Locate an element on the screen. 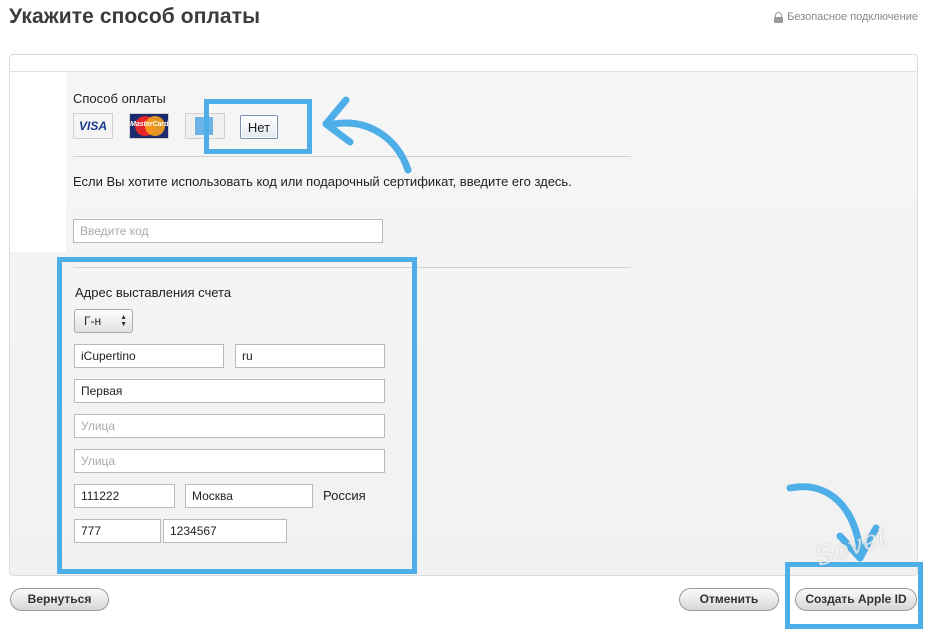  cancel-button: Отменить is located at coordinates (729, 599).